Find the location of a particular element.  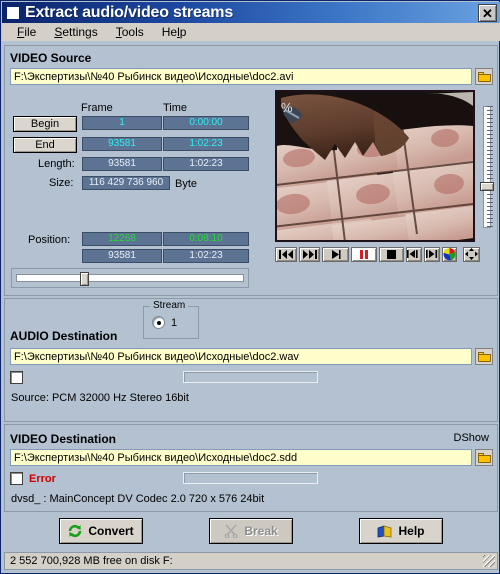

size-unit-label: Byte is located at coordinates (186, 184).